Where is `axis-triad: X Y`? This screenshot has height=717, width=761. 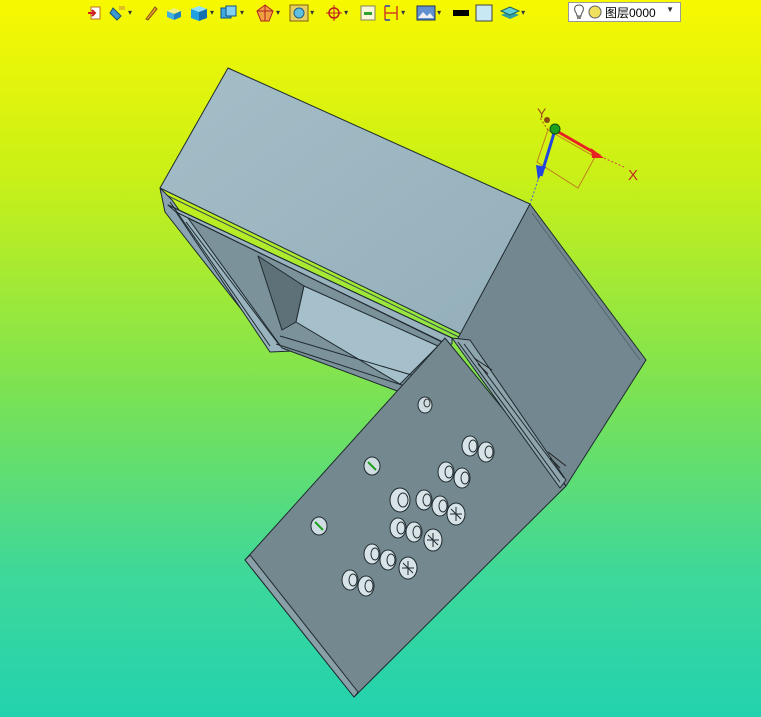
axis-triad: X Y is located at coordinates (583, 155).